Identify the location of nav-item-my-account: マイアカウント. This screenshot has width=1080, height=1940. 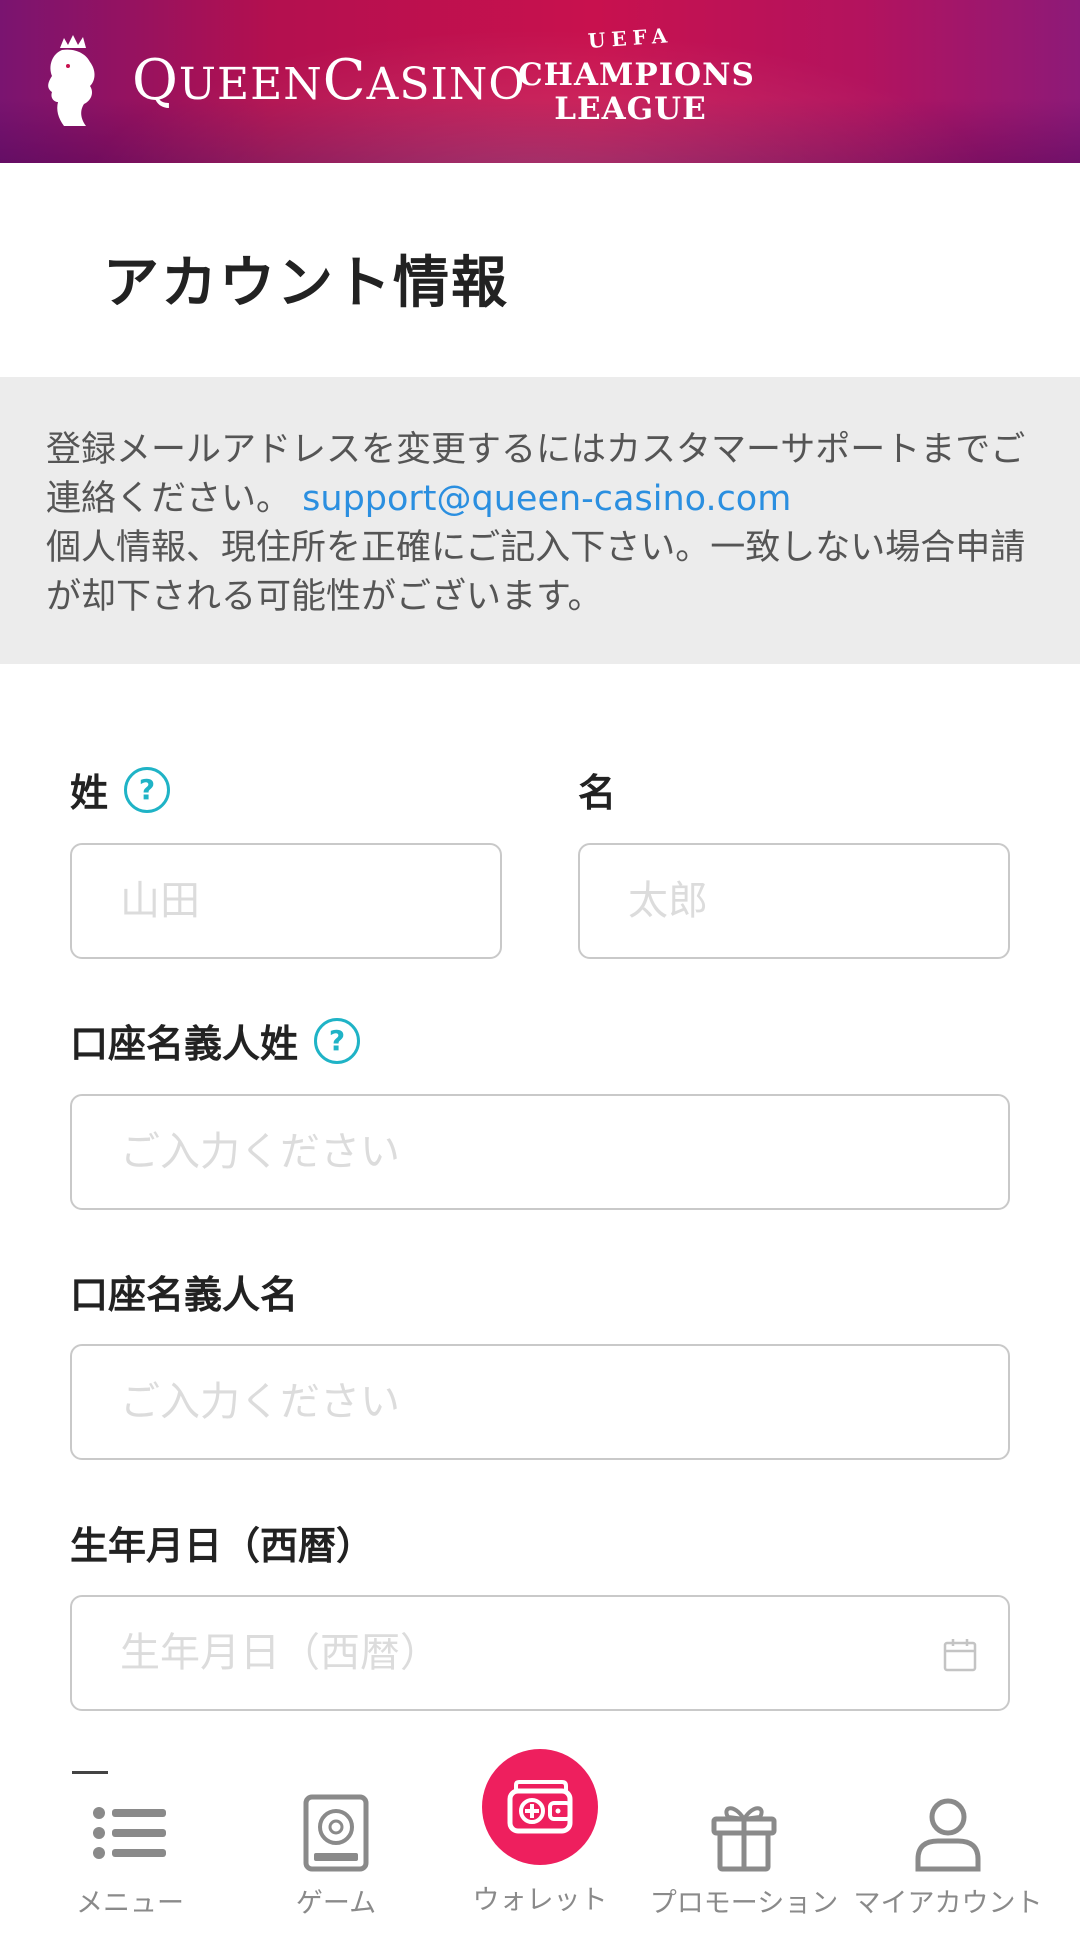
(948, 1856).